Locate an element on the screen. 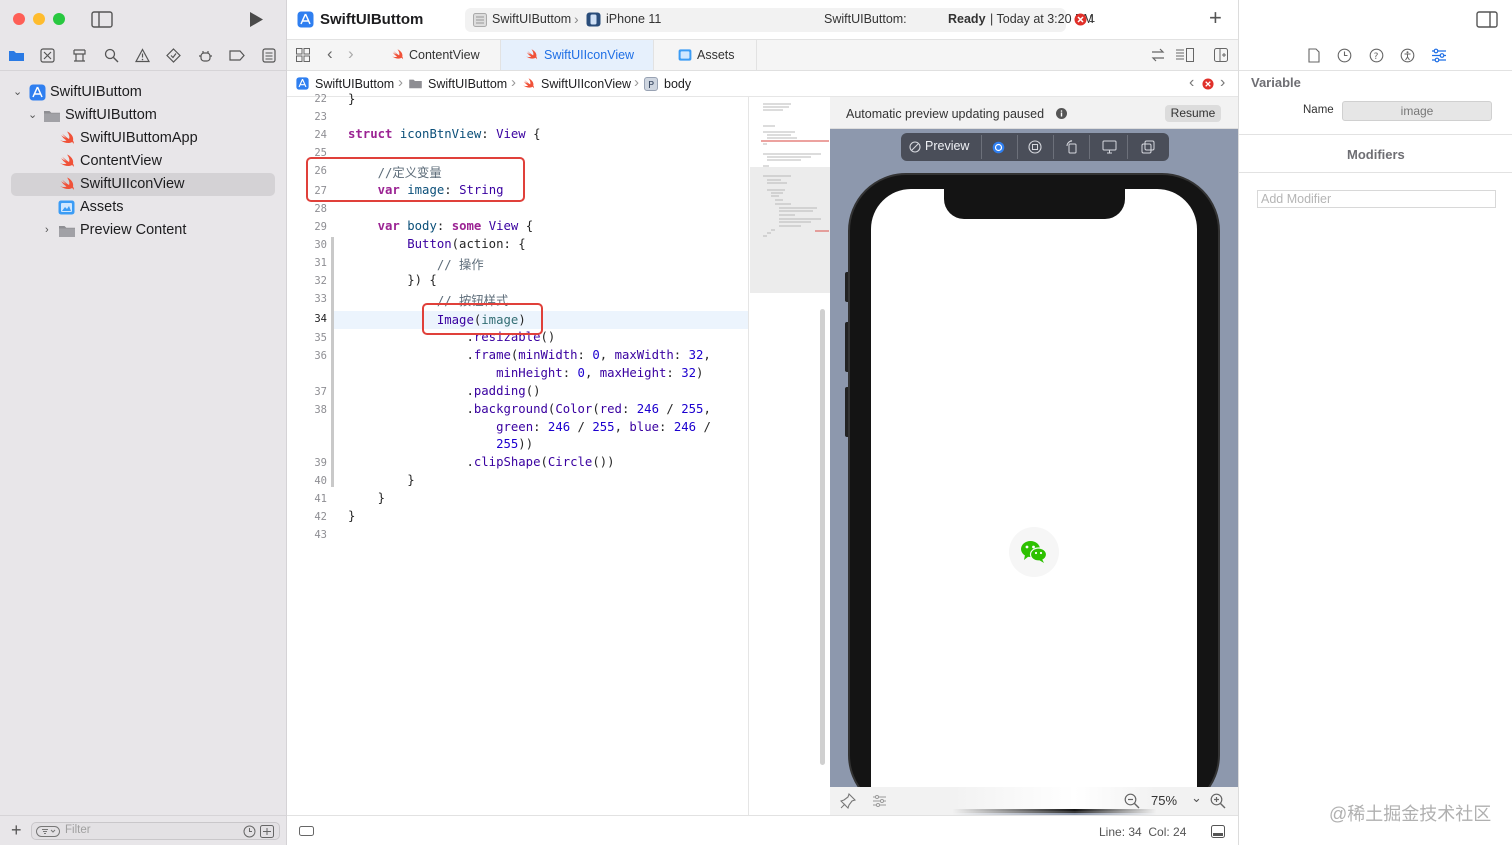 This screenshot has height=845, width=1512. inspect-preview-icon is located at coordinates (1035, 147).